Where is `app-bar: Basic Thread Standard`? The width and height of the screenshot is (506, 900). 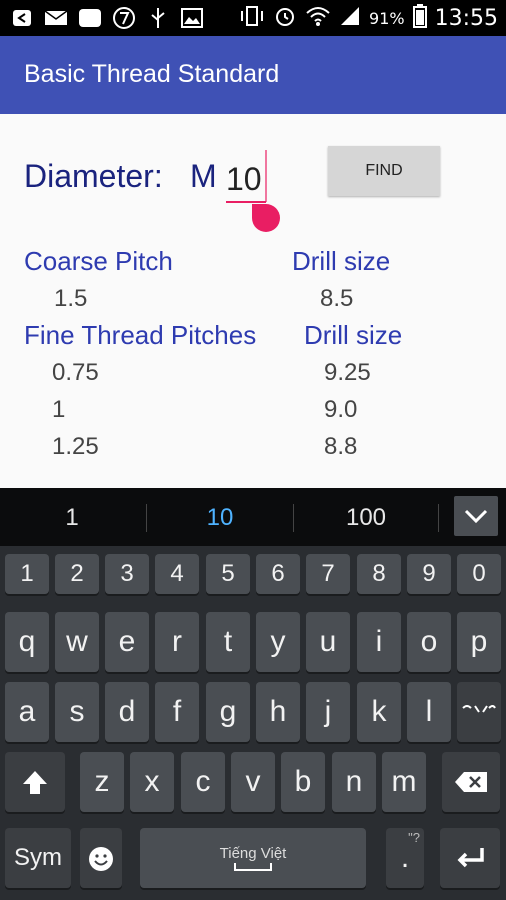 app-bar: Basic Thread Standard is located at coordinates (253, 75).